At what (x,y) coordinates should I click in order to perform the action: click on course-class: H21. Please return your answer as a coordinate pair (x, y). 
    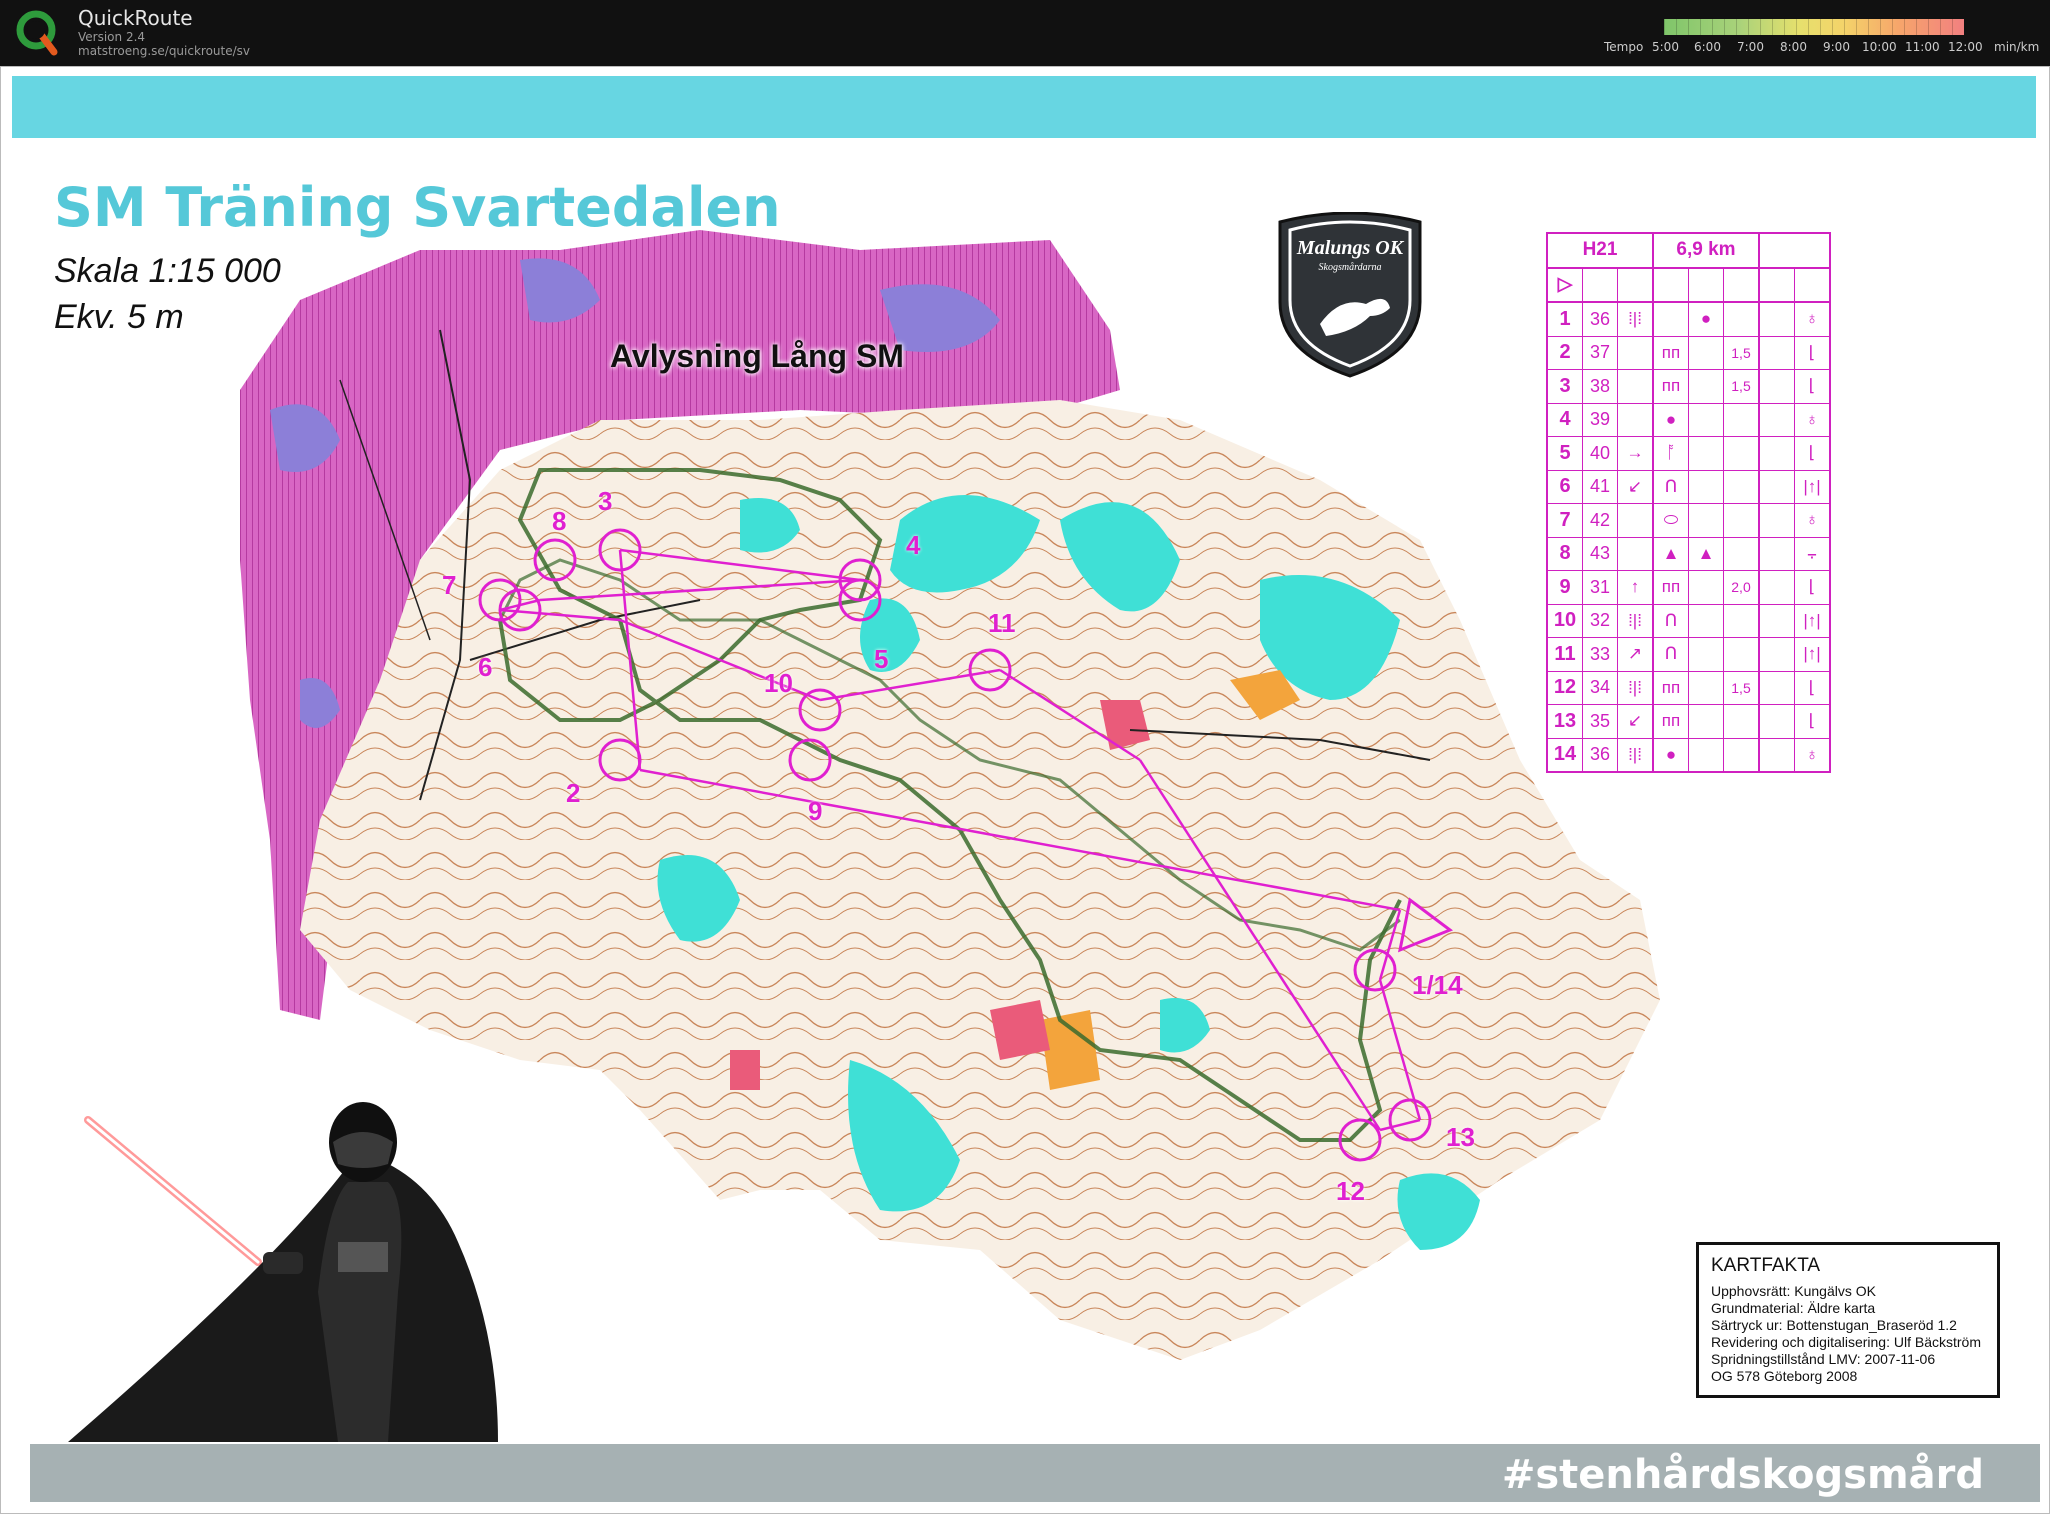
    Looking at the image, I should click on (1600, 250).